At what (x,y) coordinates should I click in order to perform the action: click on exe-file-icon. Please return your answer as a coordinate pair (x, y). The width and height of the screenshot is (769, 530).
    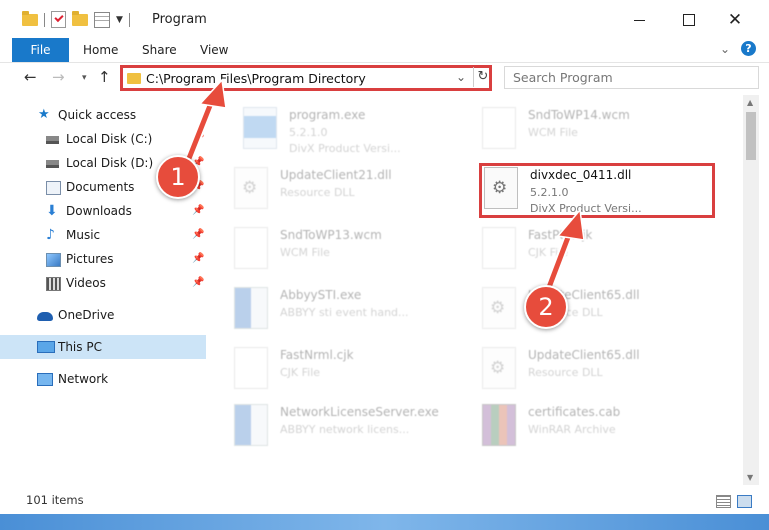
    Looking at the image, I should click on (260, 128).